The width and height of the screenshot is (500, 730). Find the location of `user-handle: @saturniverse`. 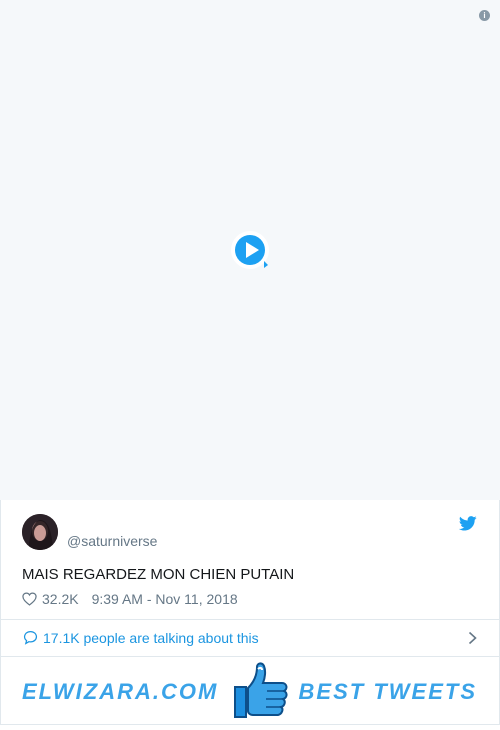

user-handle: @saturniverse is located at coordinates (112, 541).